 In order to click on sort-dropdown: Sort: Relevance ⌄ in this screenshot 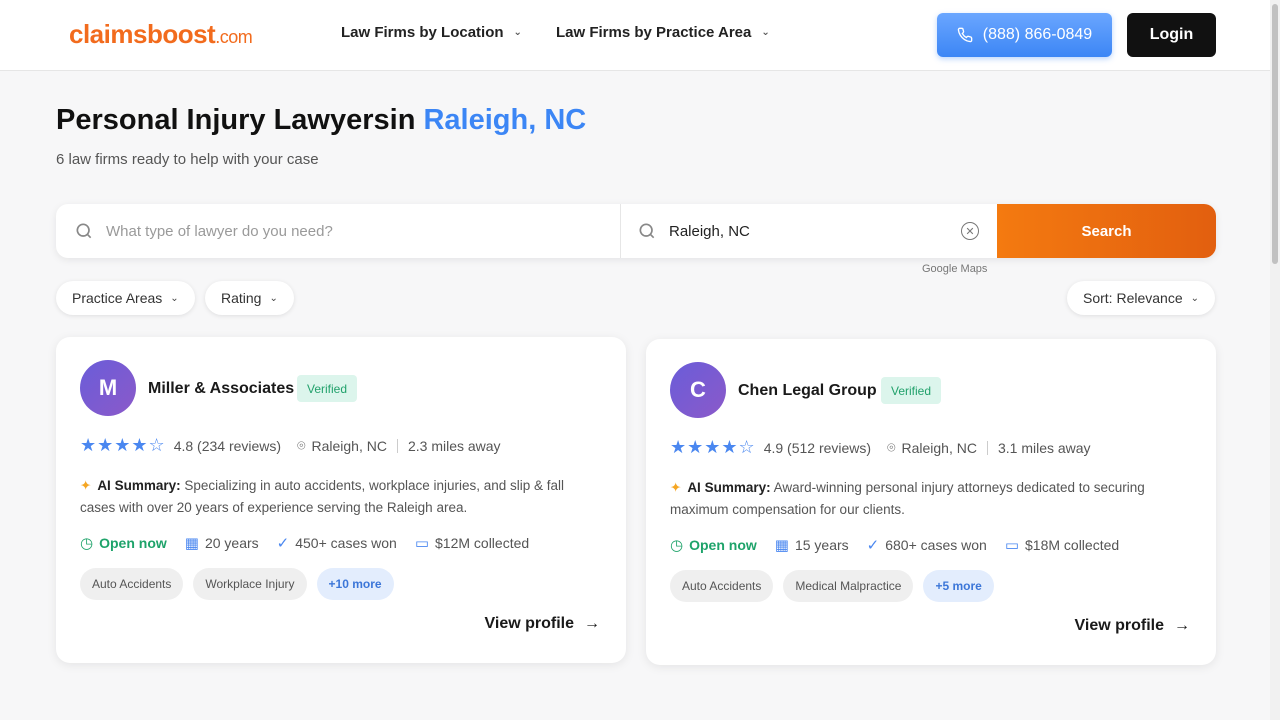, I will do `click(1141, 298)`.